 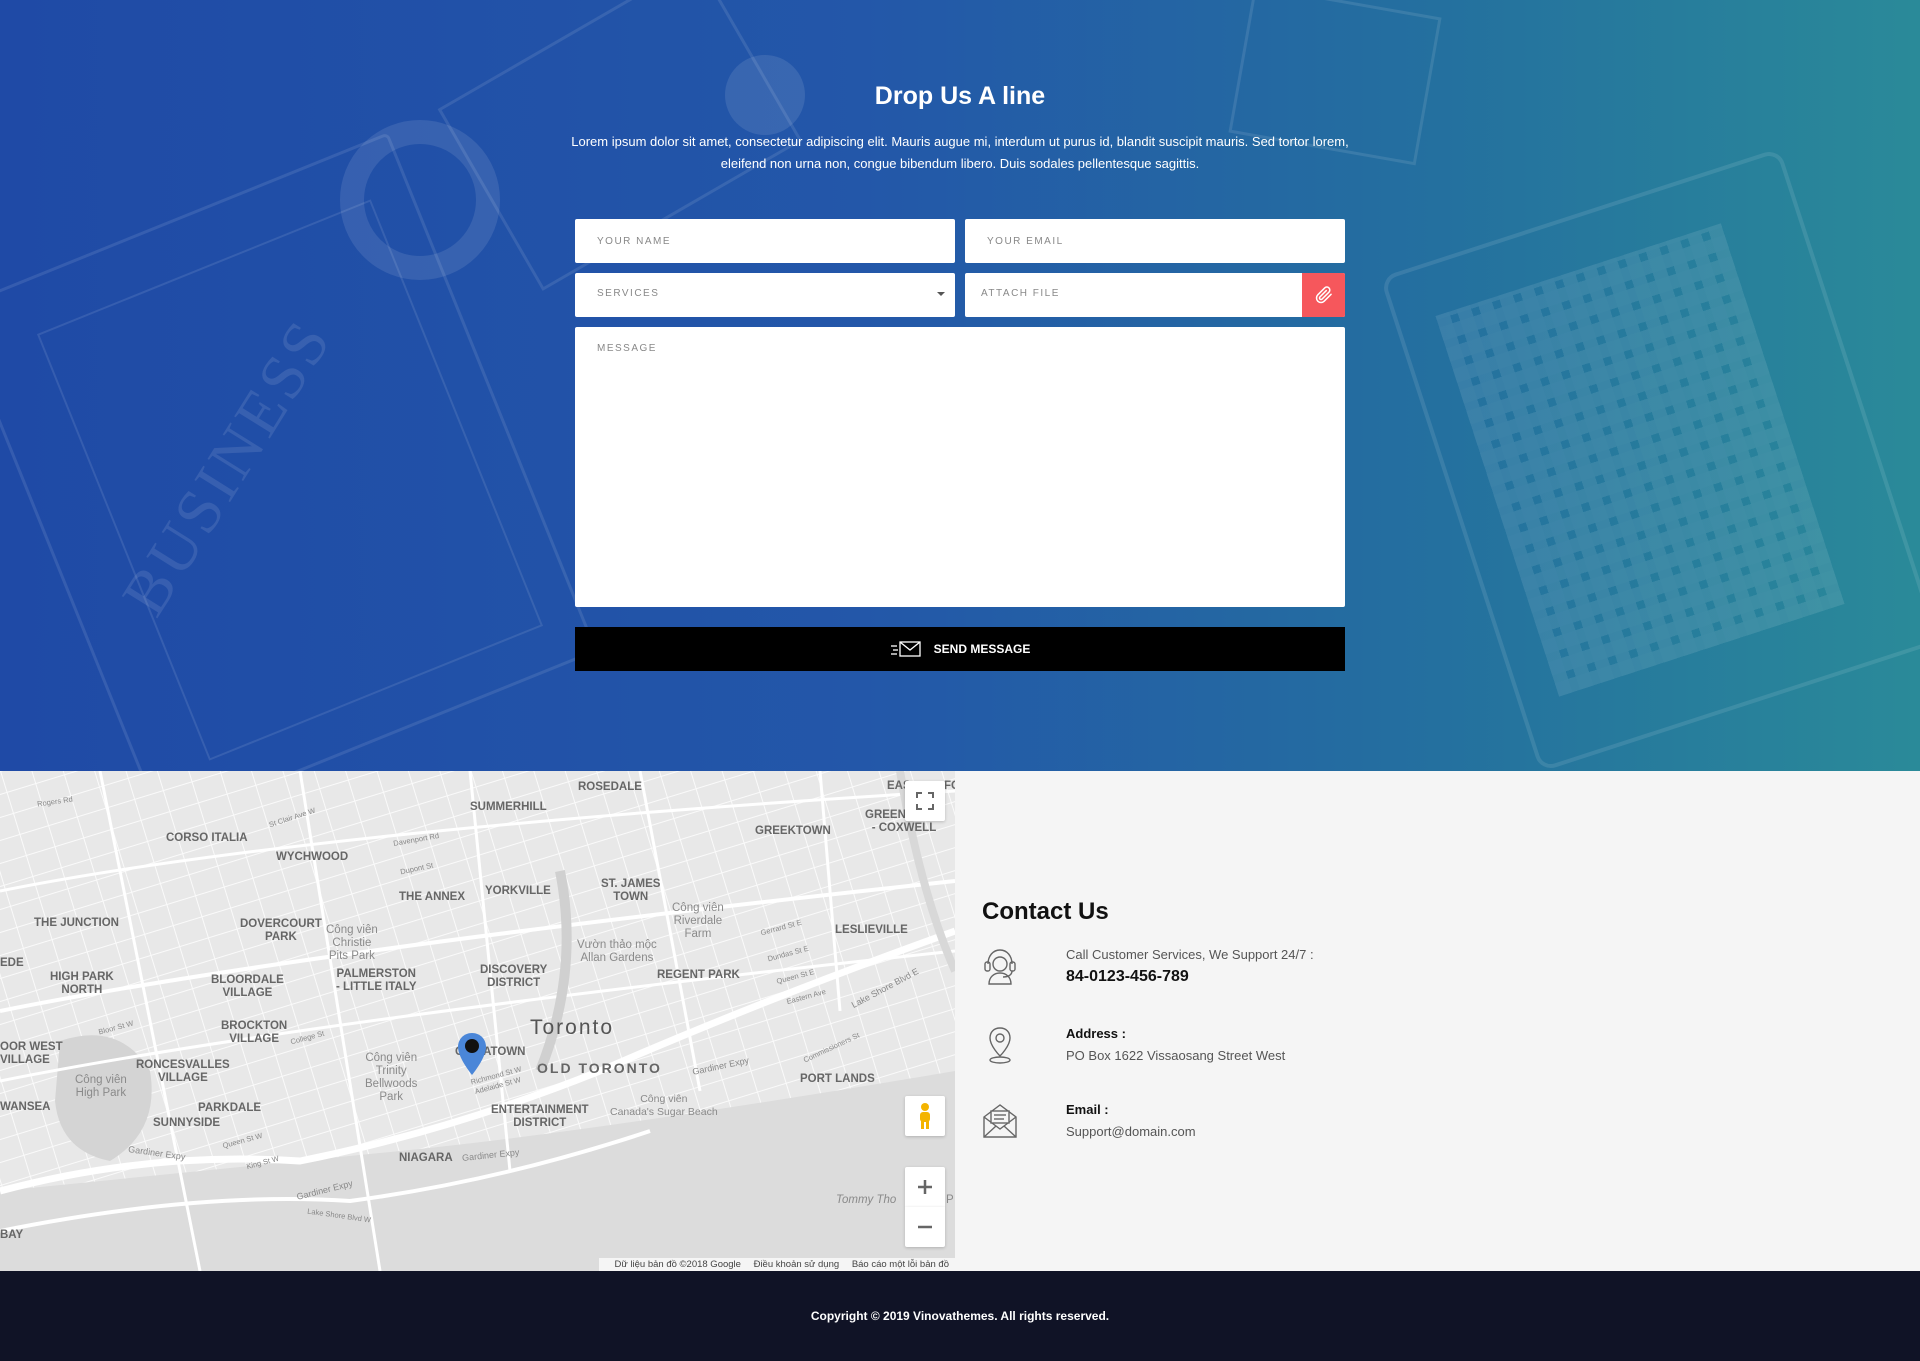 What do you see at coordinates (982, 649) in the screenshot?
I see `send-message-label: SEND MESSAGE` at bounding box center [982, 649].